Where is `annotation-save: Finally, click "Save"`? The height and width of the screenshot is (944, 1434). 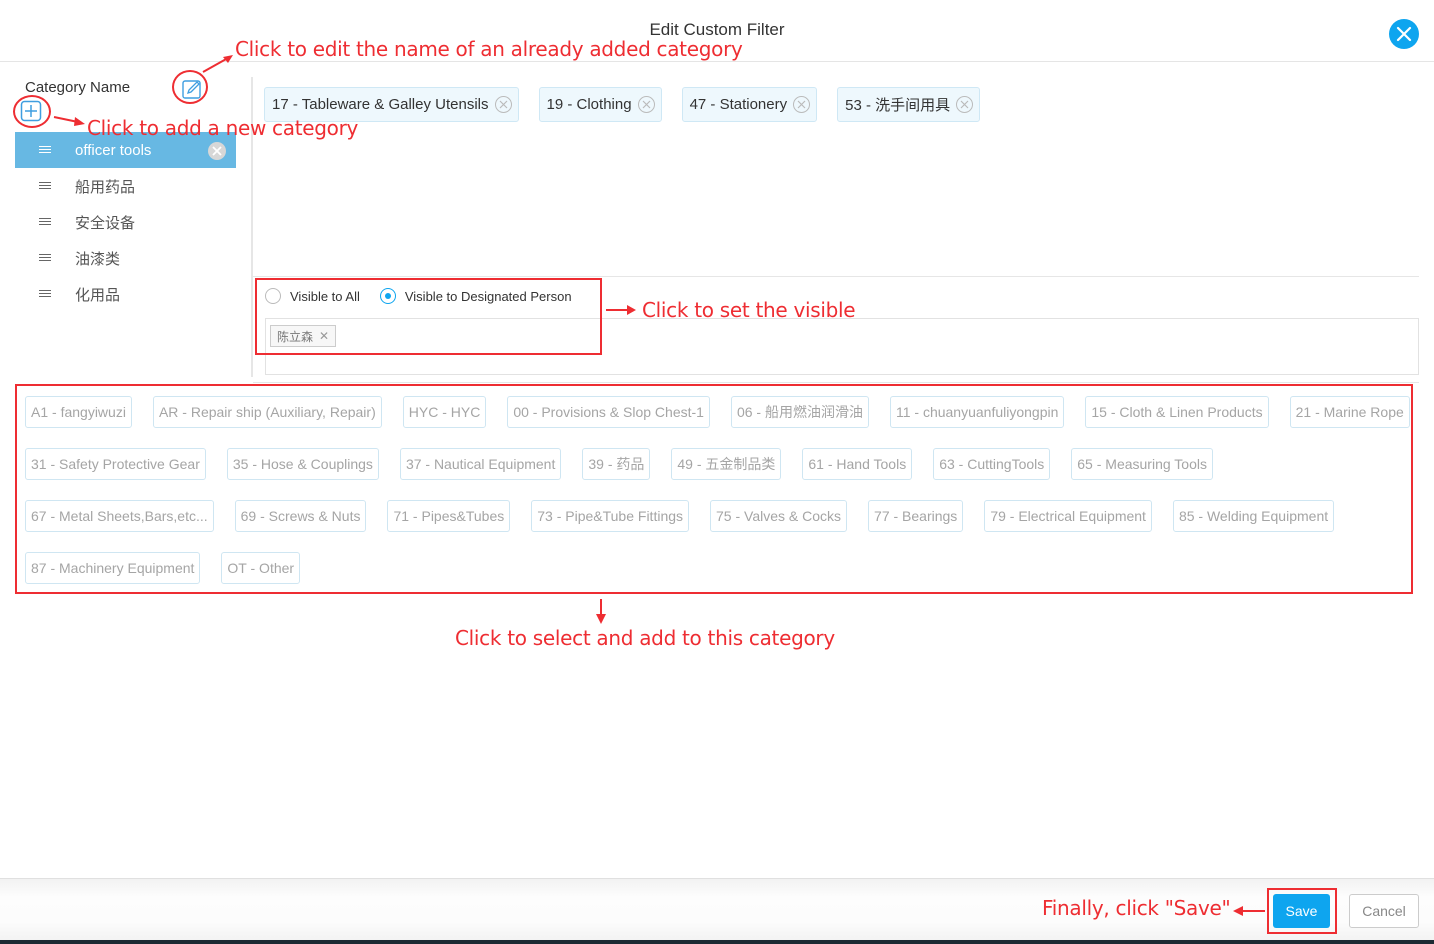 annotation-save: Finally, click "Save" is located at coordinates (1136, 908).